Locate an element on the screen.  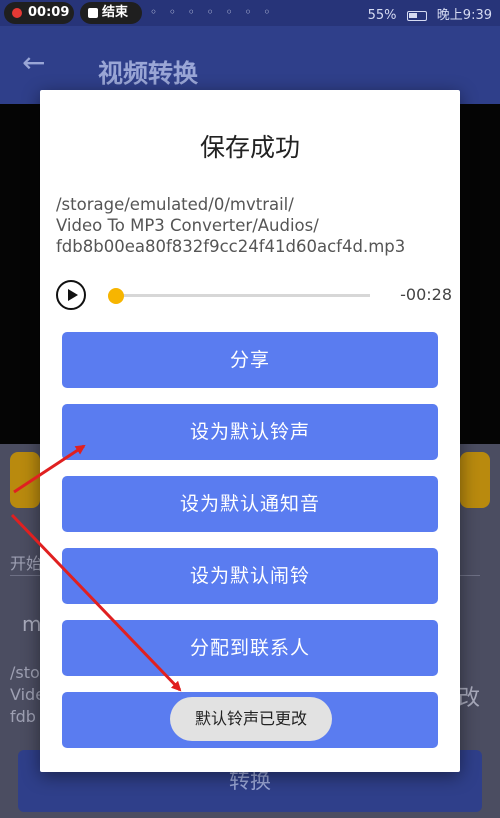
status-right: 55% 晚上9:39 is located at coordinates (427, 13).